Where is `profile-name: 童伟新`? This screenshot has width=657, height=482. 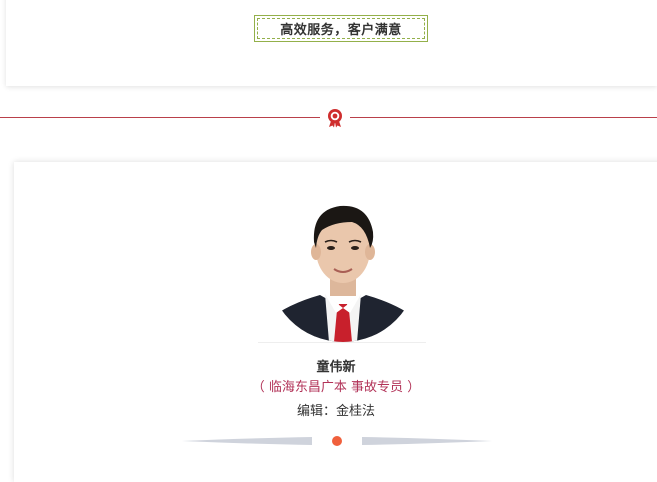
profile-name: 童伟新 is located at coordinates (336, 367).